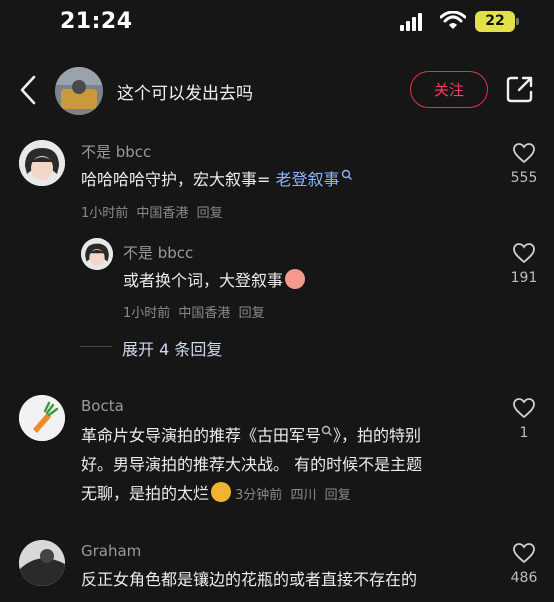  What do you see at coordinates (111, 551) in the screenshot?
I see `comment-author: Graham` at bounding box center [111, 551].